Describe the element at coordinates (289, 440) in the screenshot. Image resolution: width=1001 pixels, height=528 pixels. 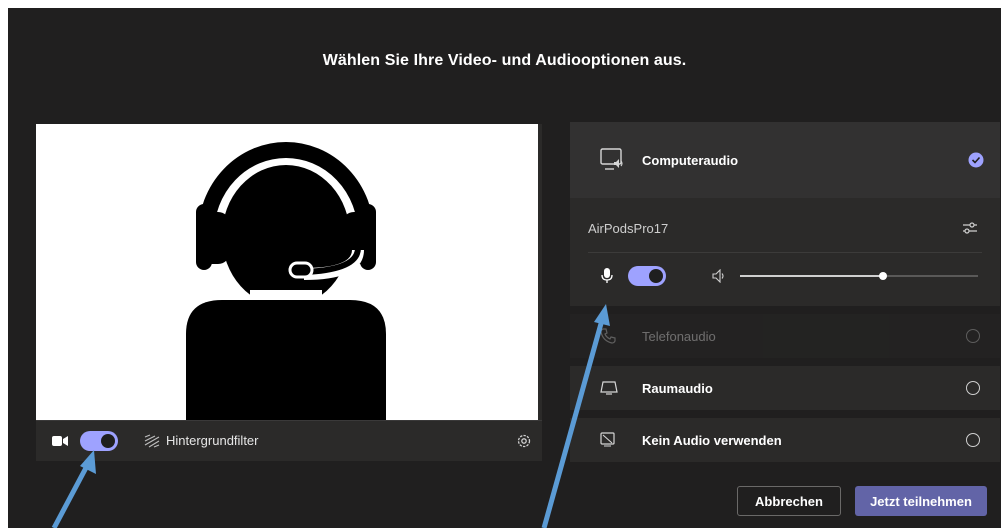
I see `video-controls-bar: Hintergrundfilter` at that location.